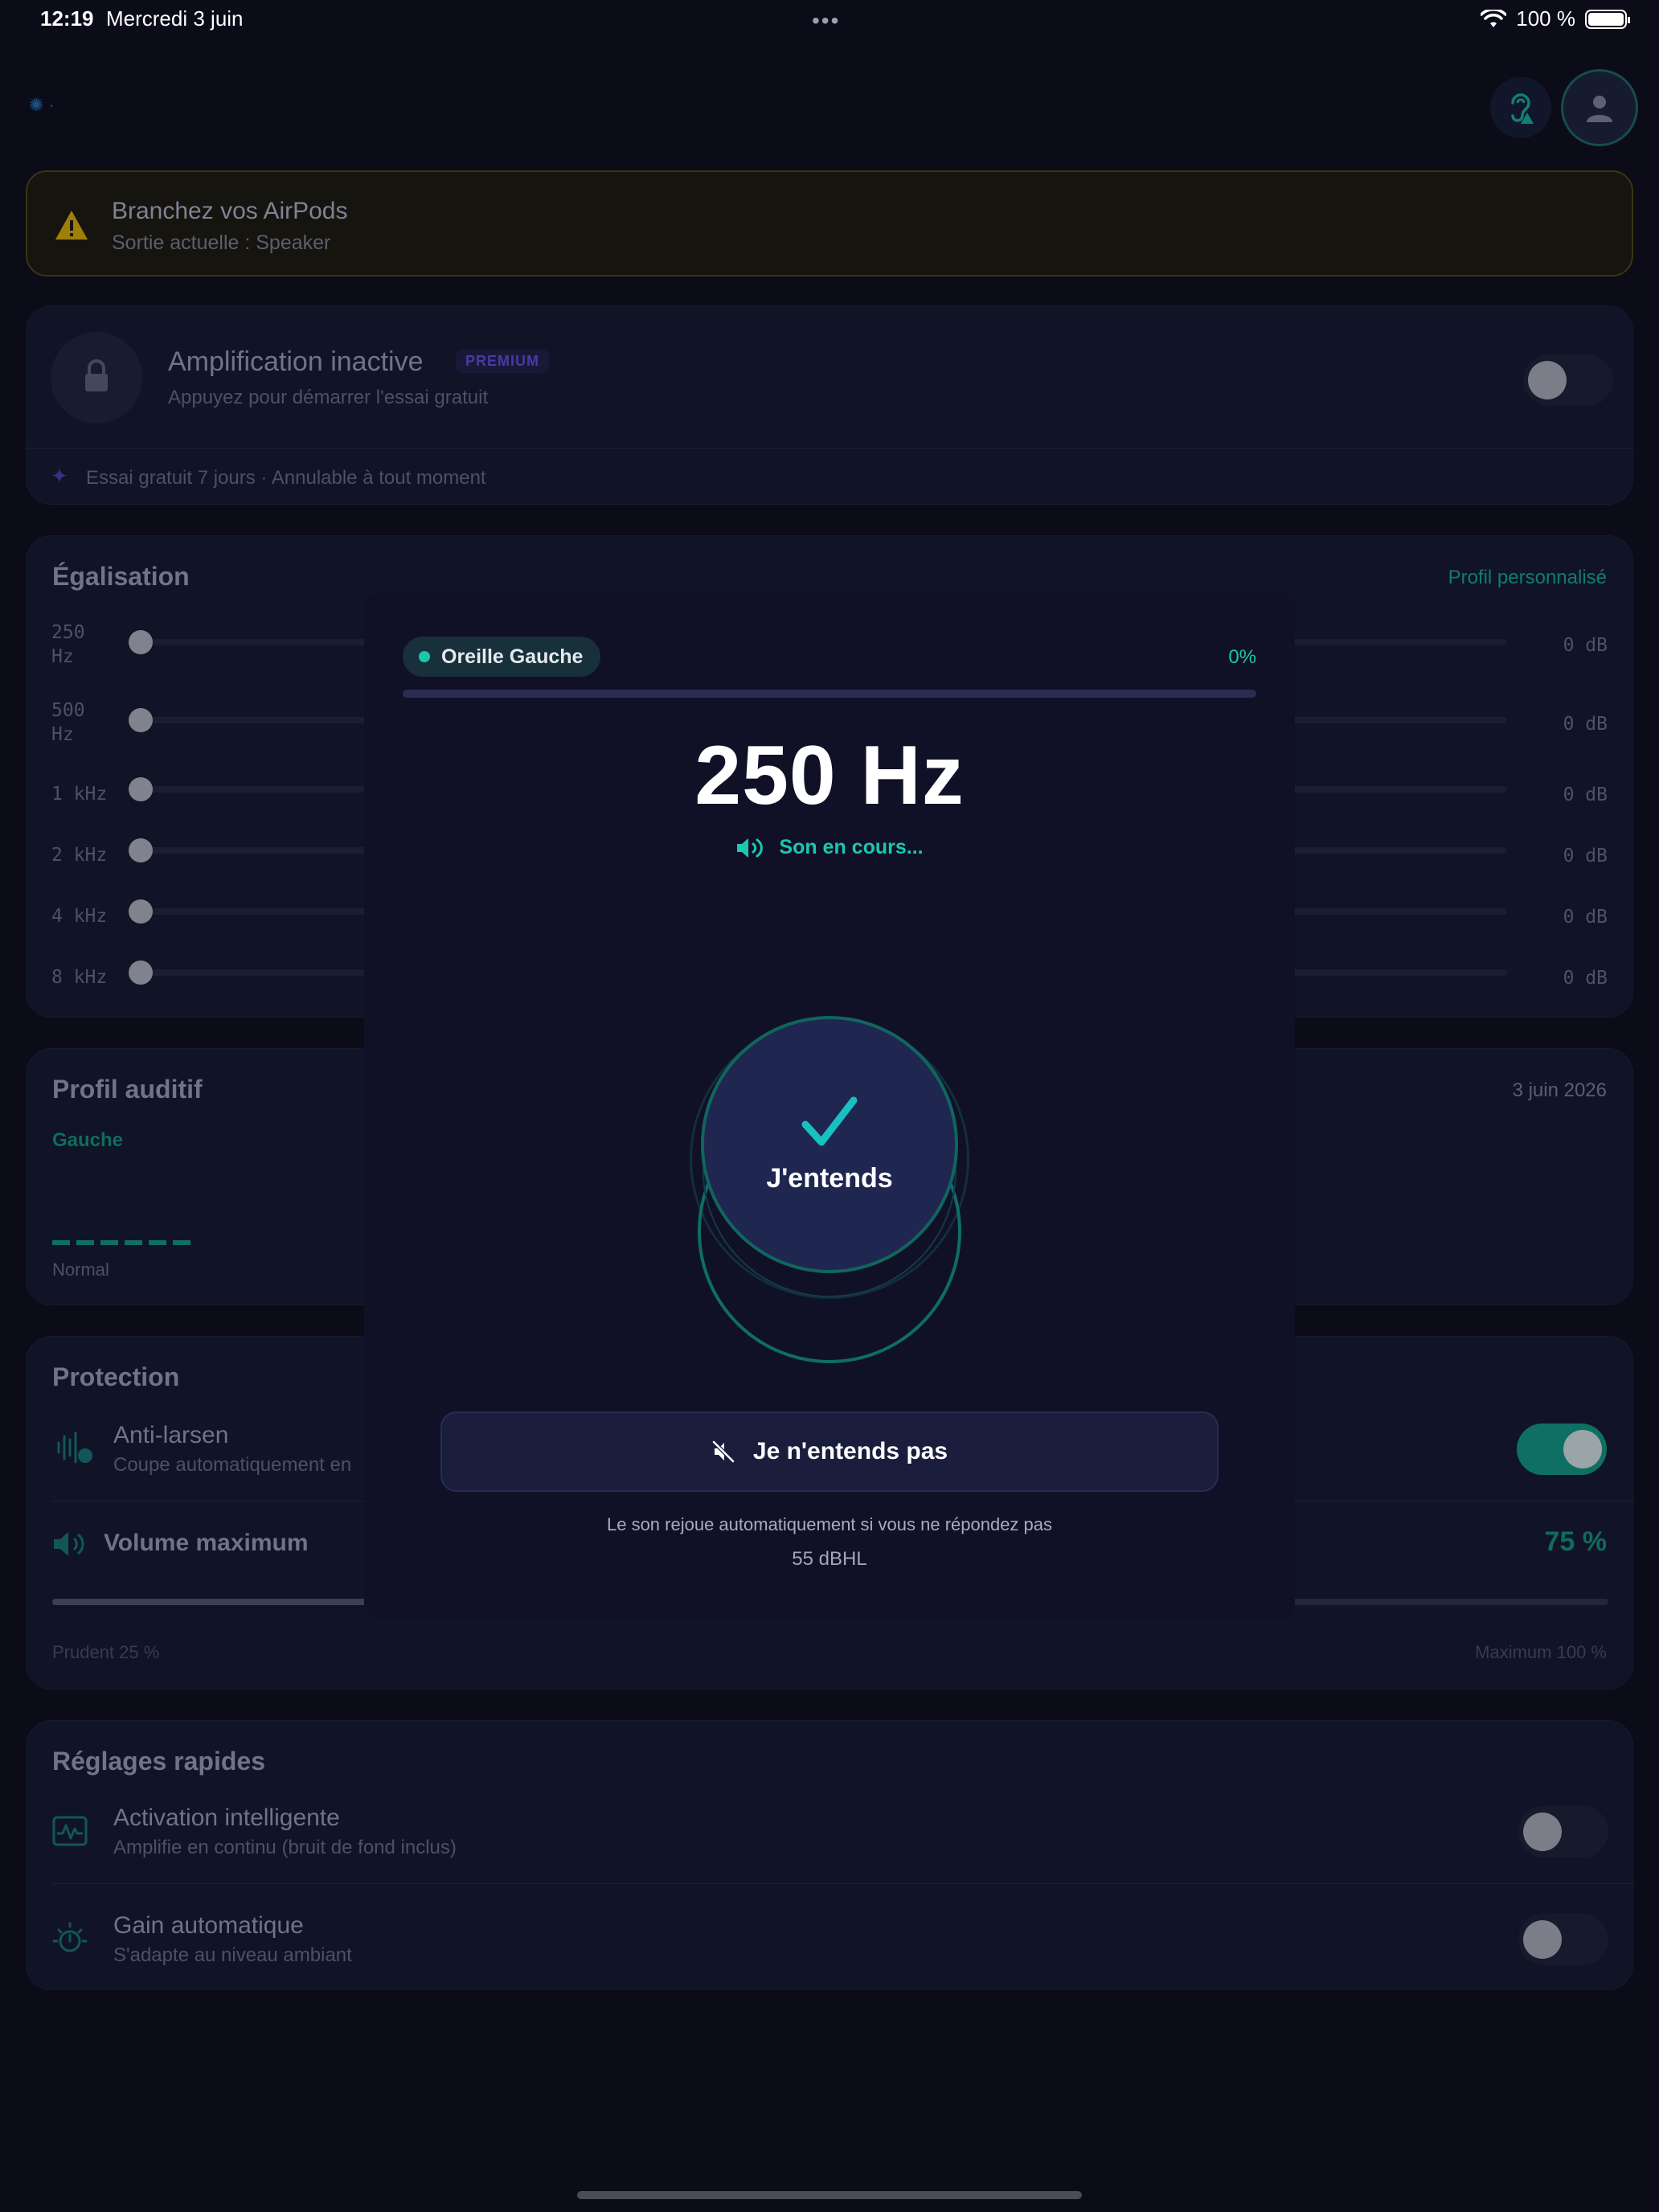  Describe the element at coordinates (750, 848) in the screenshot. I see `speaker-playing-icon` at that location.